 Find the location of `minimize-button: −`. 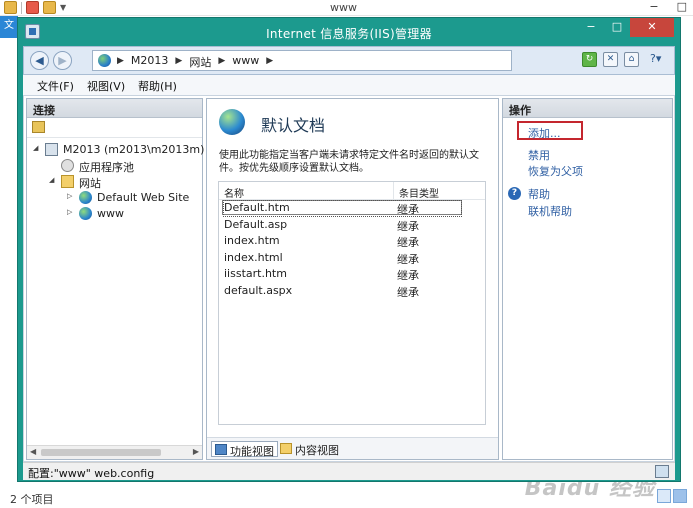

minimize-button: − is located at coordinates (591, 27).